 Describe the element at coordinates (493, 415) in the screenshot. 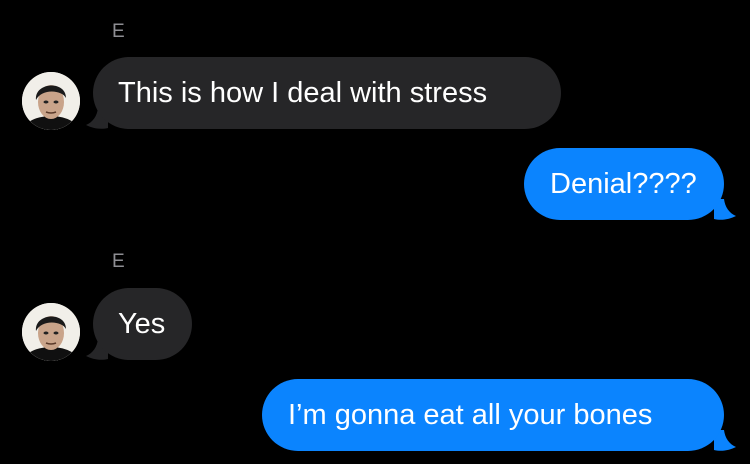

I see `outgoing-message-bubble: I’m gonna eat all your bones` at that location.